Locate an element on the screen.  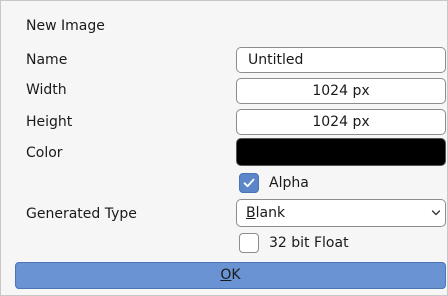
ok-button: OK is located at coordinates (230, 275).